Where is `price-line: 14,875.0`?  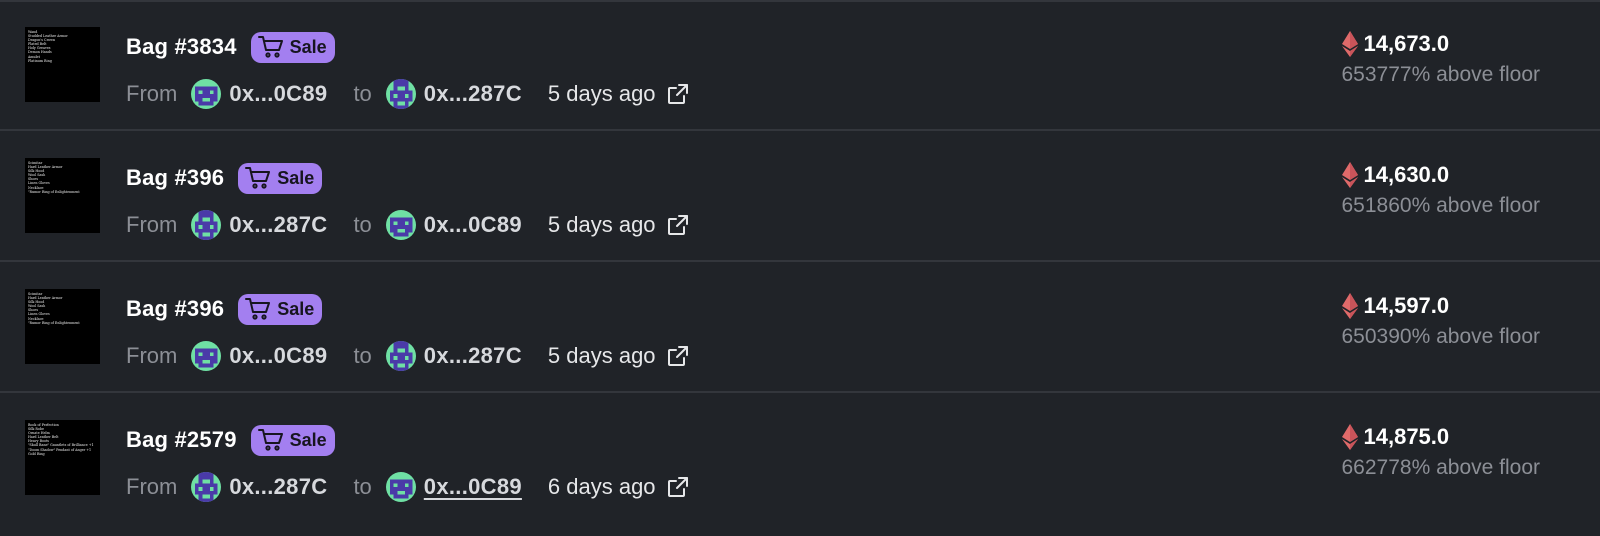 price-line: 14,875.0 is located at coordinates (1441, 437).